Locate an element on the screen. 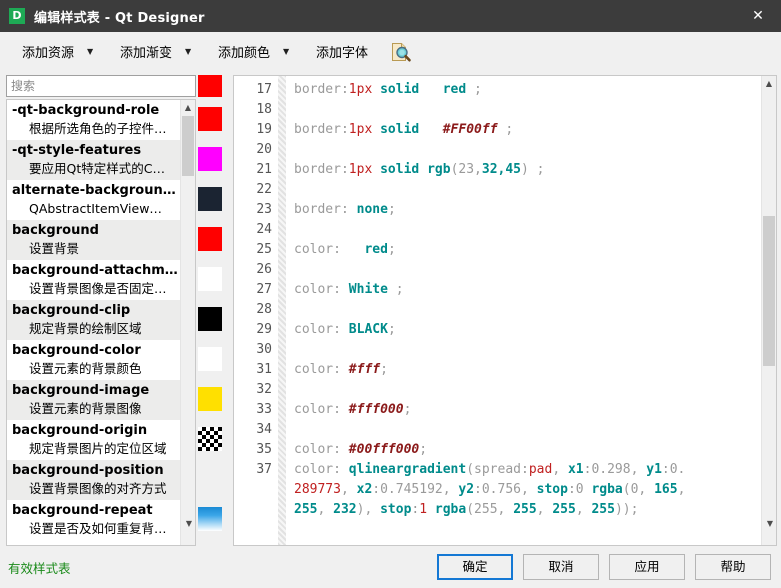 The image size is (781, 588). dialog-footer: 有效样式表 确定 取消 应用 帮助 is located at coordinates (390, 567).